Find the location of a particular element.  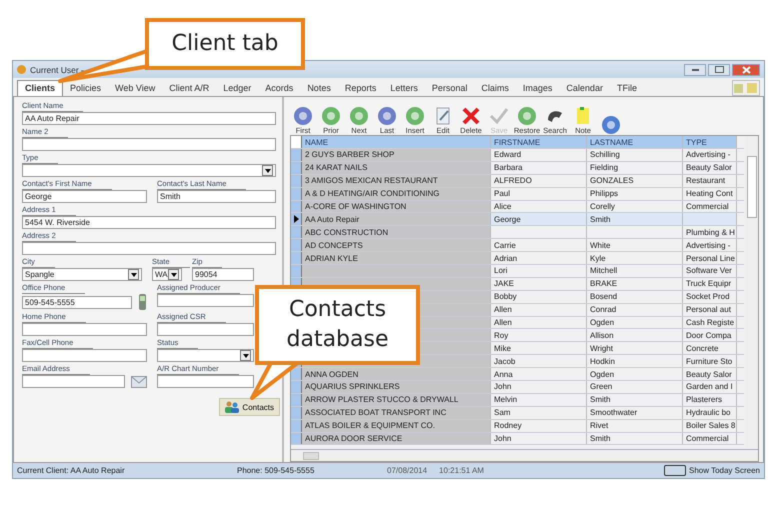

tab: Ledger is located at coordinates (237, 88).